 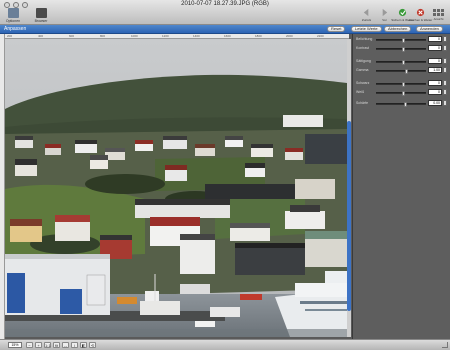 What do you see at coordinates (435, 48) in the screenshot?
I see `contrast-value: 0` at bounding box center [435, 48].